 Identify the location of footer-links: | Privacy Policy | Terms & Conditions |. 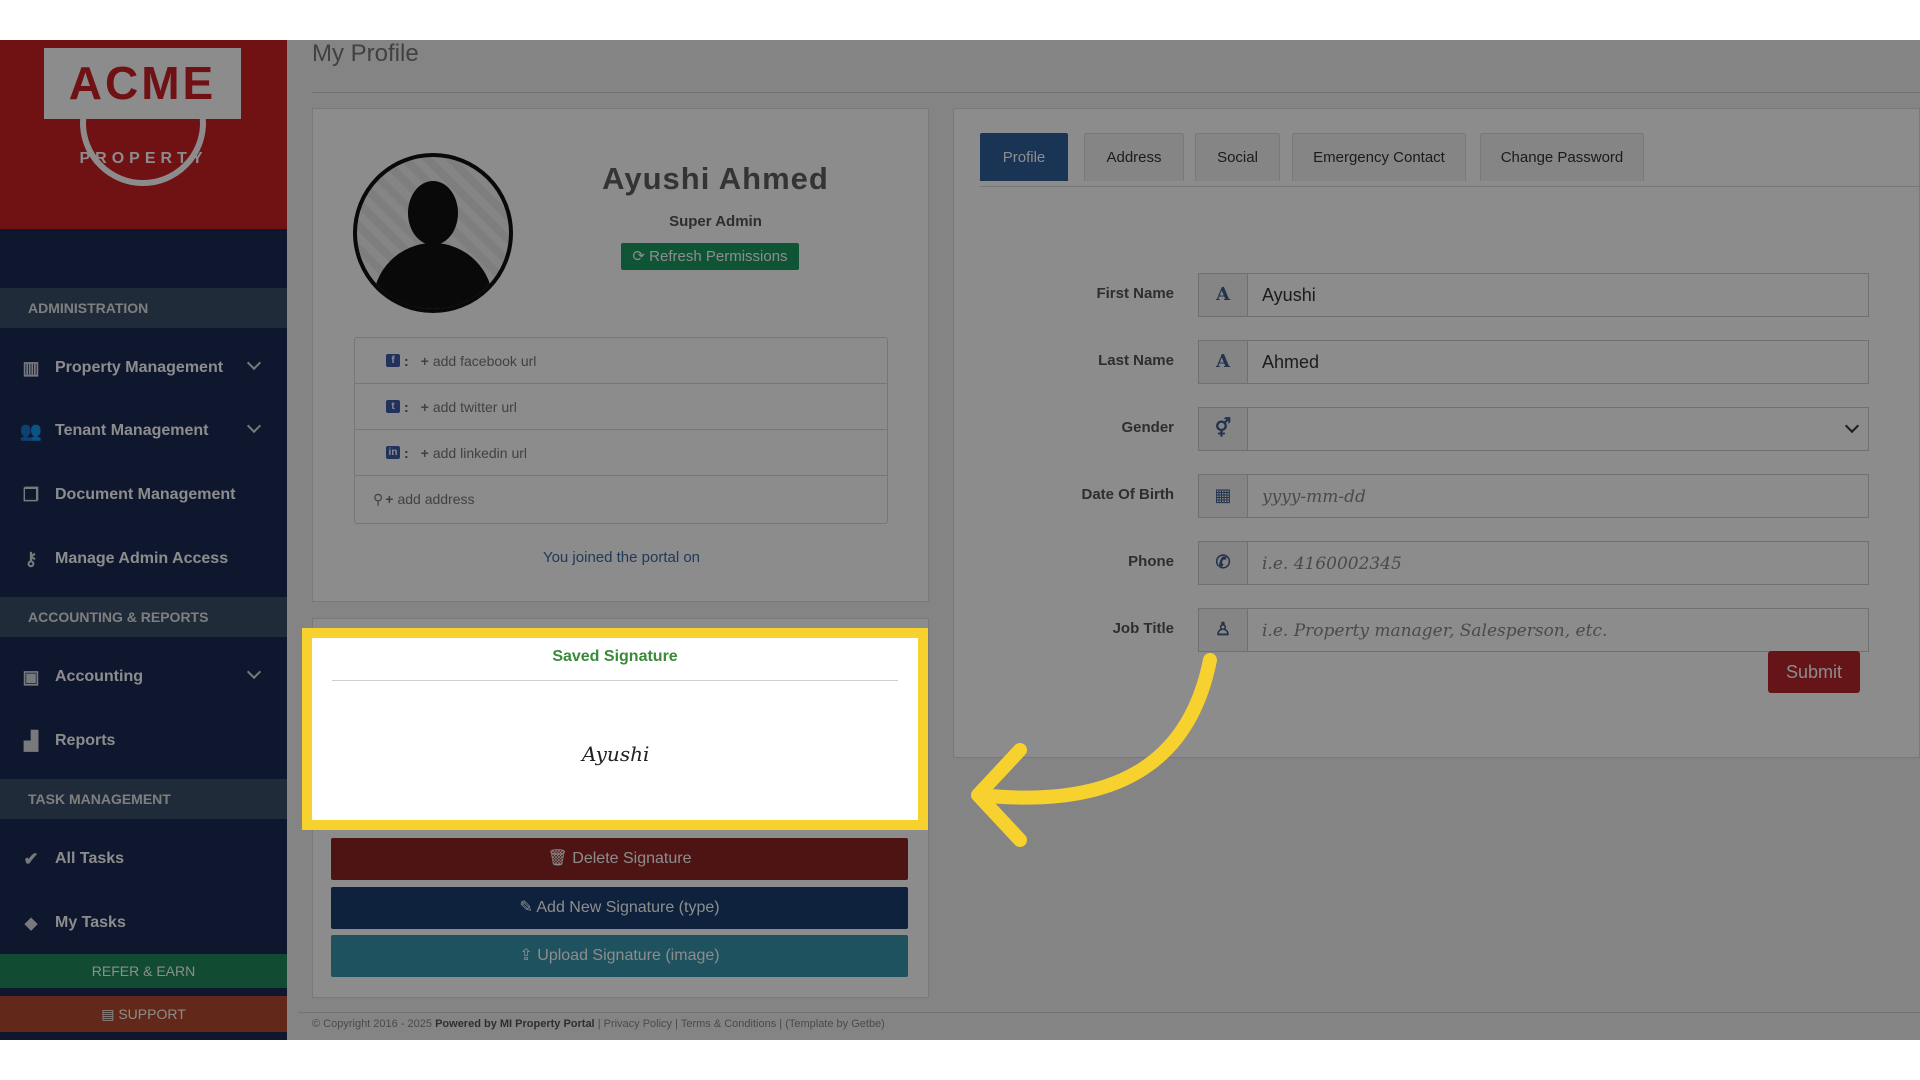
(690, 1024).